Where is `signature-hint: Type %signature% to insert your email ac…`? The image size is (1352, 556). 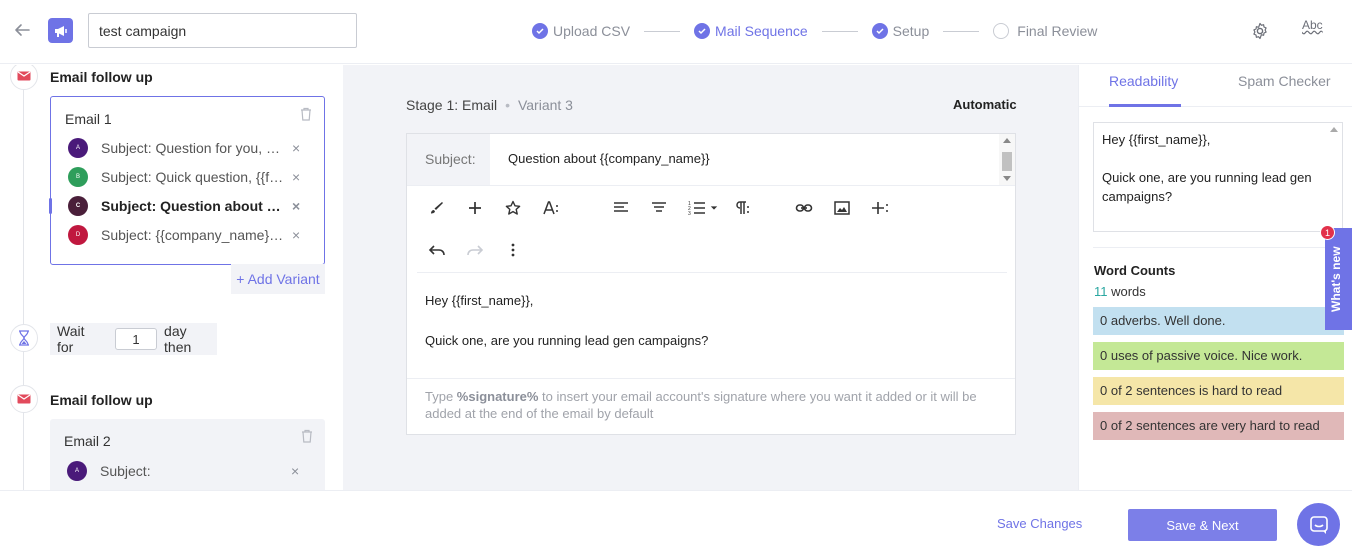 signature-hint: Type %signature% to insert your email ac… is located at coordinates (711, 406).